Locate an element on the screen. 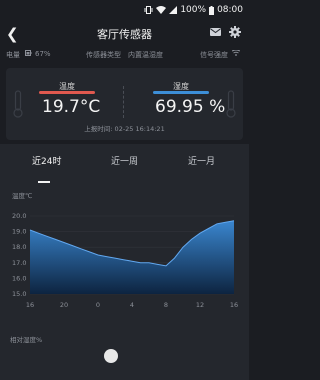 This screenshot has height=380, width=320. tab-month: 近一月 is located at coordinates (201, 160).